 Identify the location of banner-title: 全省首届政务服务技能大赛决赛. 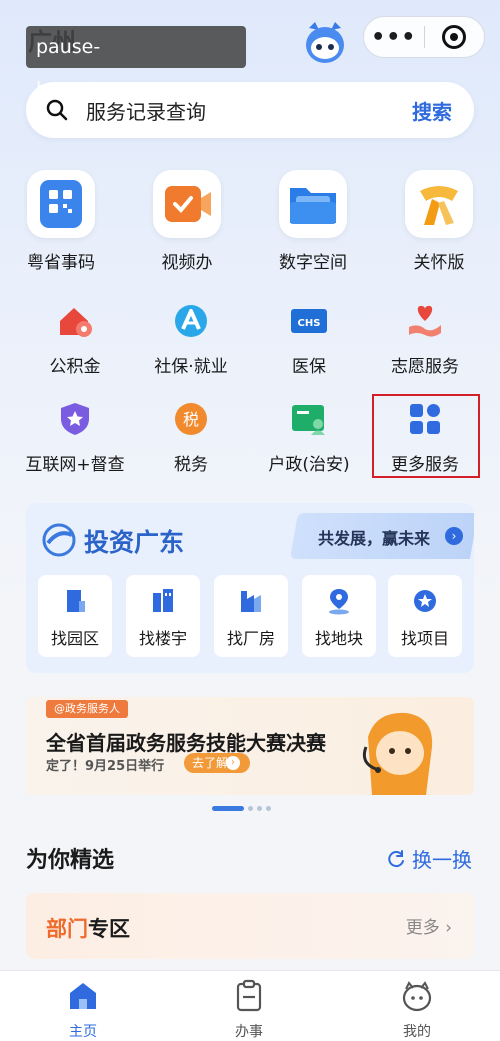
(186, 743).